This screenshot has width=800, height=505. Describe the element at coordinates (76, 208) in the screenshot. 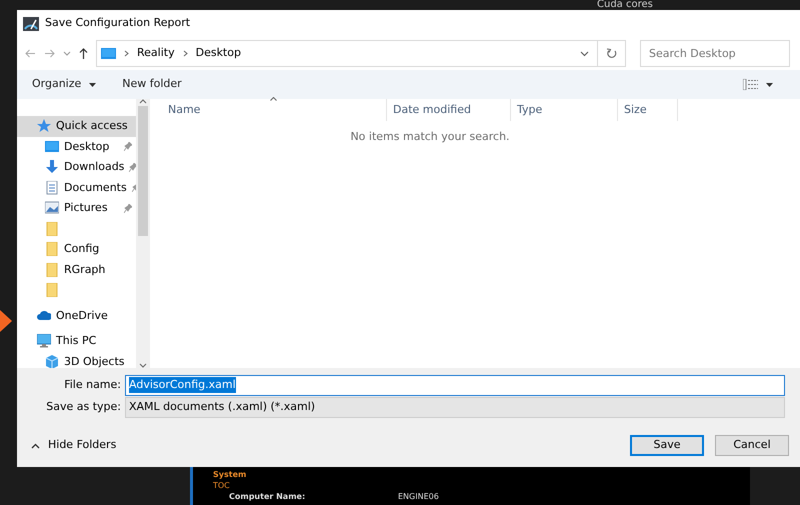

I see `sidebar-item: Pictures` at that location.